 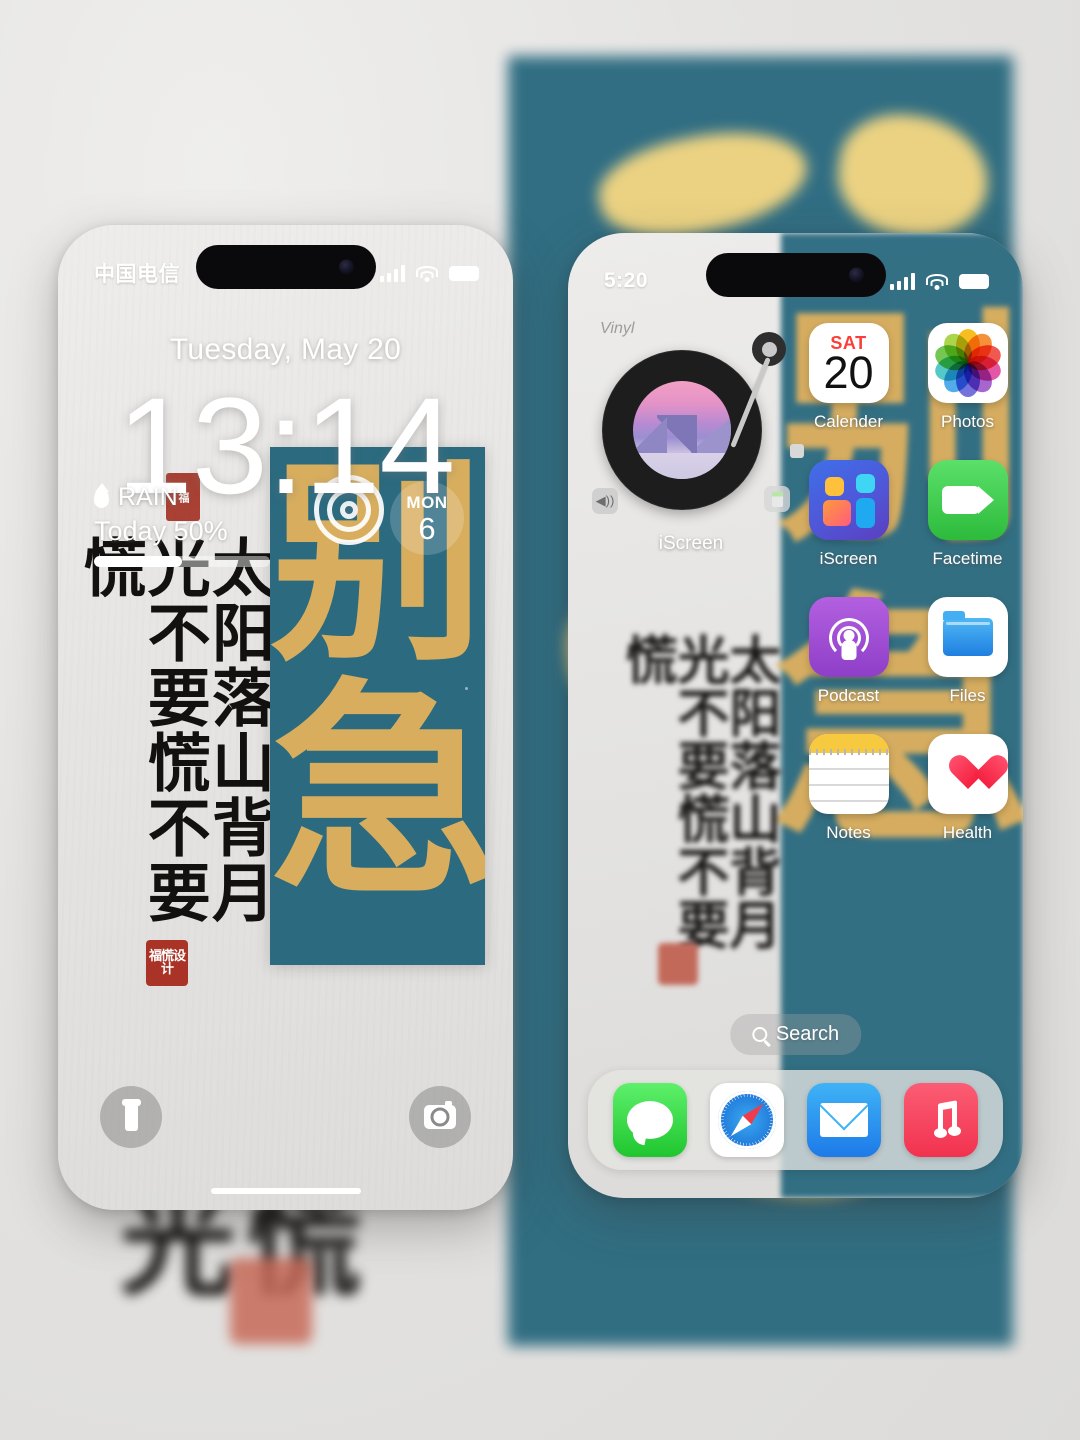 What do you see at coordinates (174, 730) in the screenshot?
I see `lock-wallpaper-calligraphy: 太阳落山背月光不要慌不要慌` at bounding box center [174, 730].